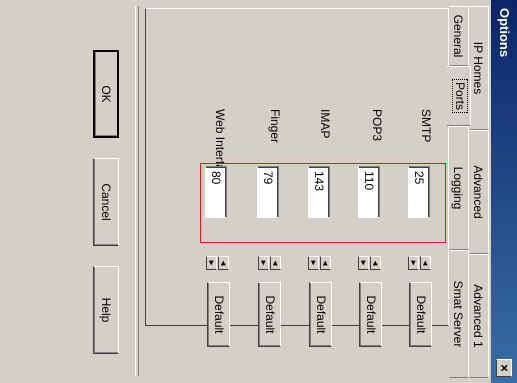  Describe the element at coordinates (211, 263) in the screenshot. I see `web-spin-down-icon: ►` at that location.